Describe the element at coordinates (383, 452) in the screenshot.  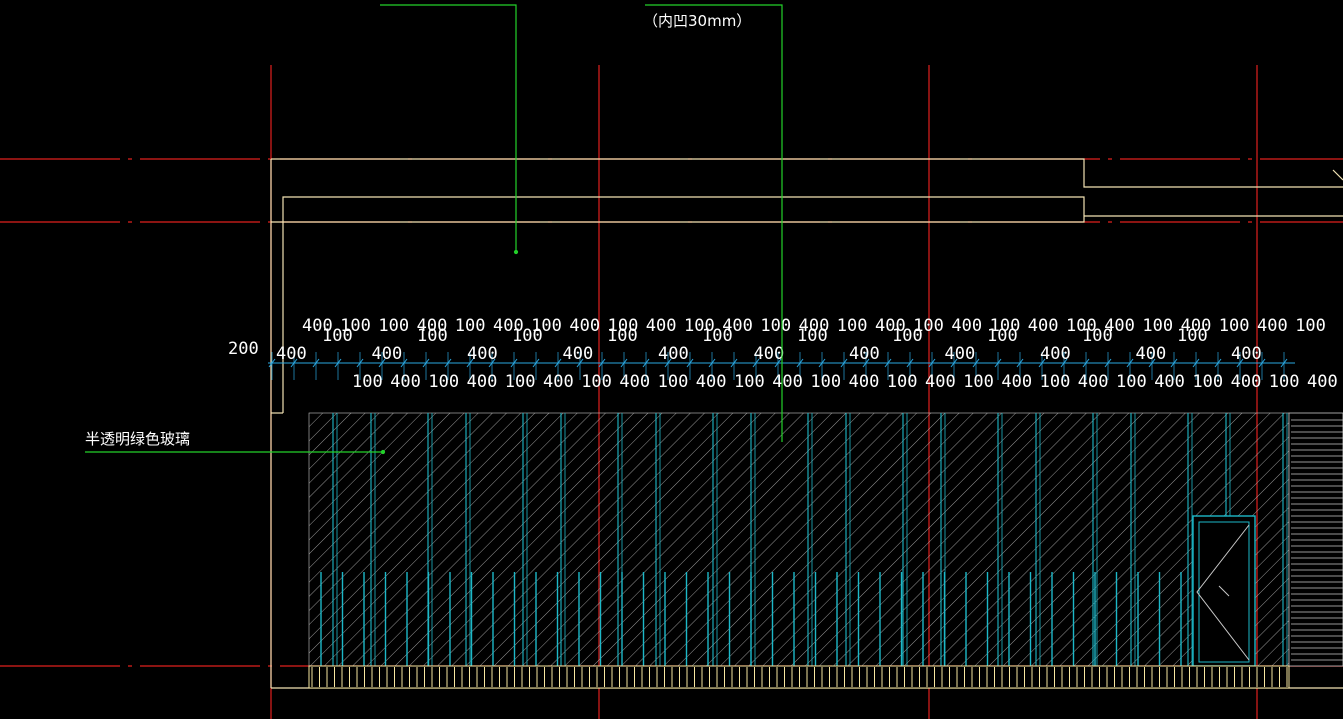
I see `leader-glass-dot` at that location.